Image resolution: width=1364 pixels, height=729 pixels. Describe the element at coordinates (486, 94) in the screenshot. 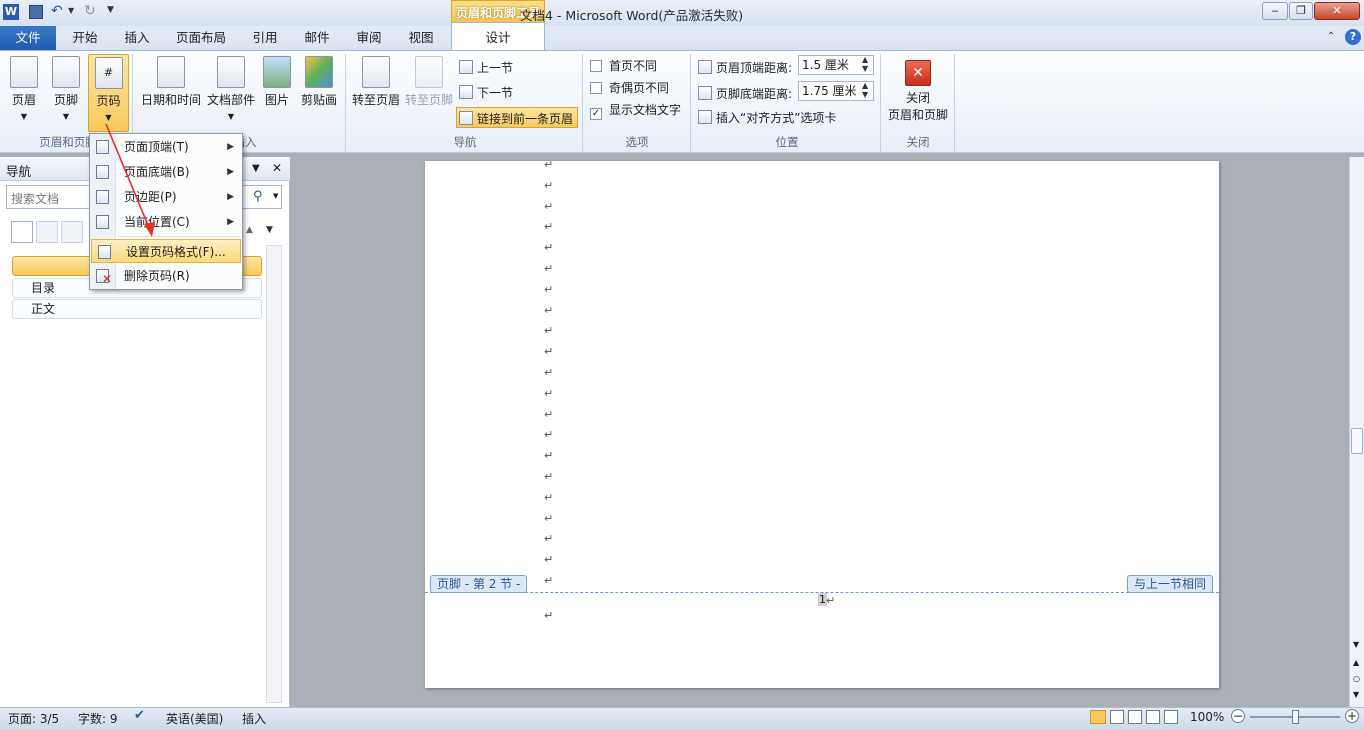

I see `next-section-button: 下一节` at that location.